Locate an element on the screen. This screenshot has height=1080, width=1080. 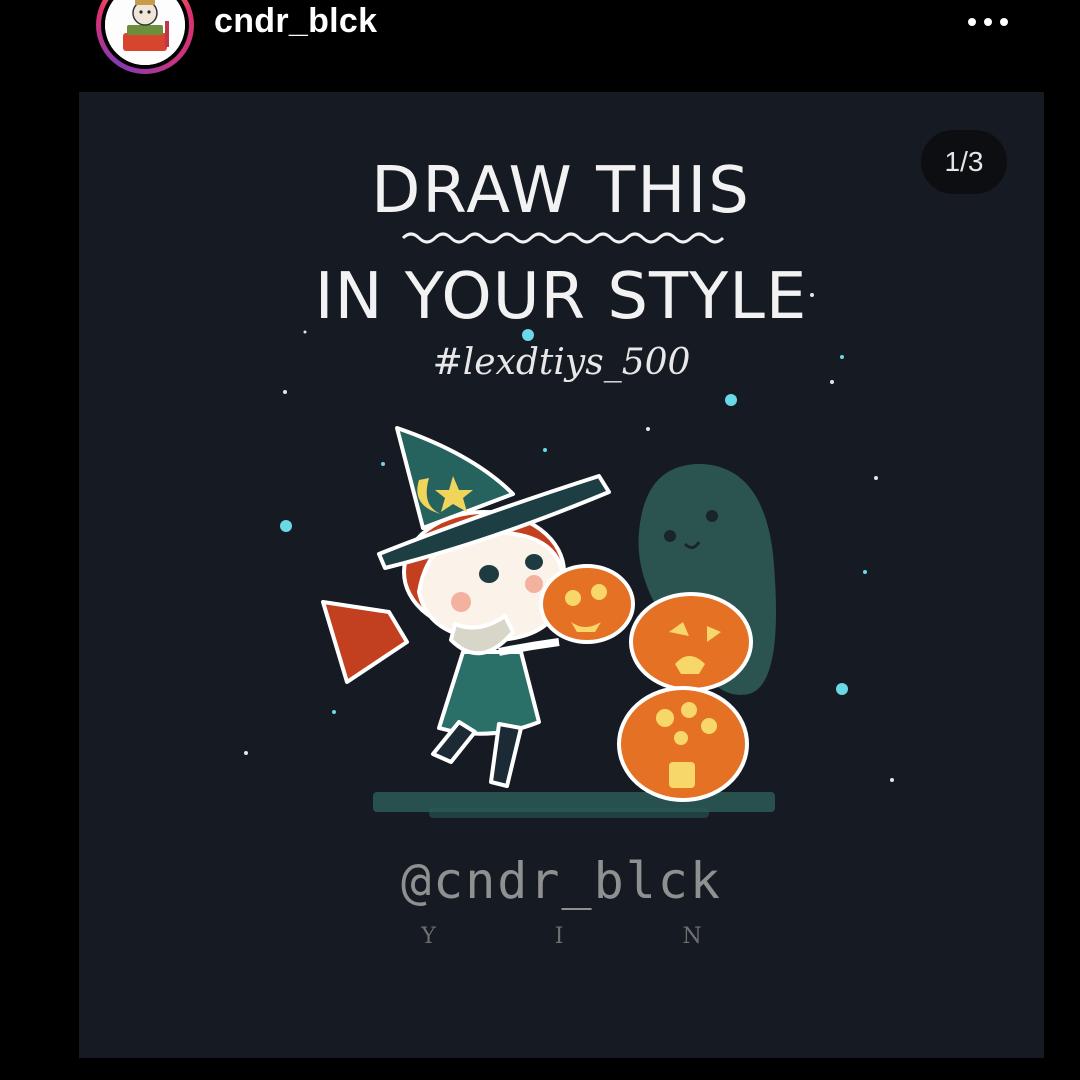
avatar is located at coordinates (145, 32).